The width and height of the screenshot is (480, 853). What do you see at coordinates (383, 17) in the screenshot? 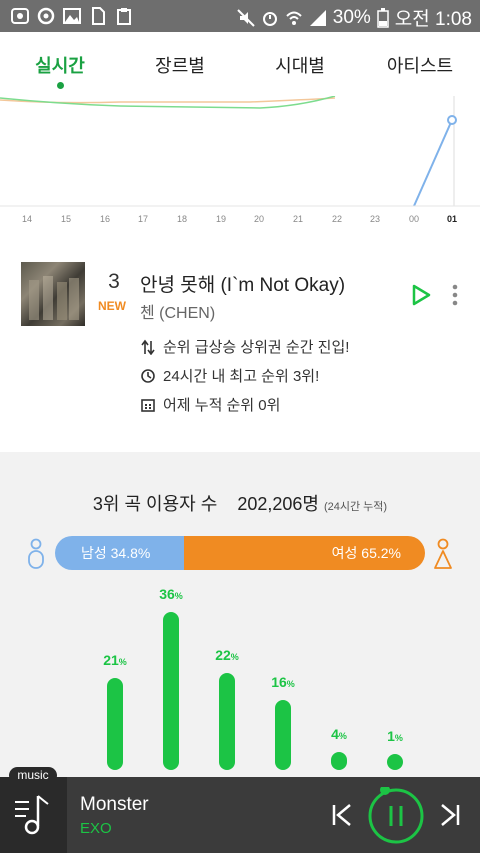
I see `battery-icon` at bounding box center [383, 17].